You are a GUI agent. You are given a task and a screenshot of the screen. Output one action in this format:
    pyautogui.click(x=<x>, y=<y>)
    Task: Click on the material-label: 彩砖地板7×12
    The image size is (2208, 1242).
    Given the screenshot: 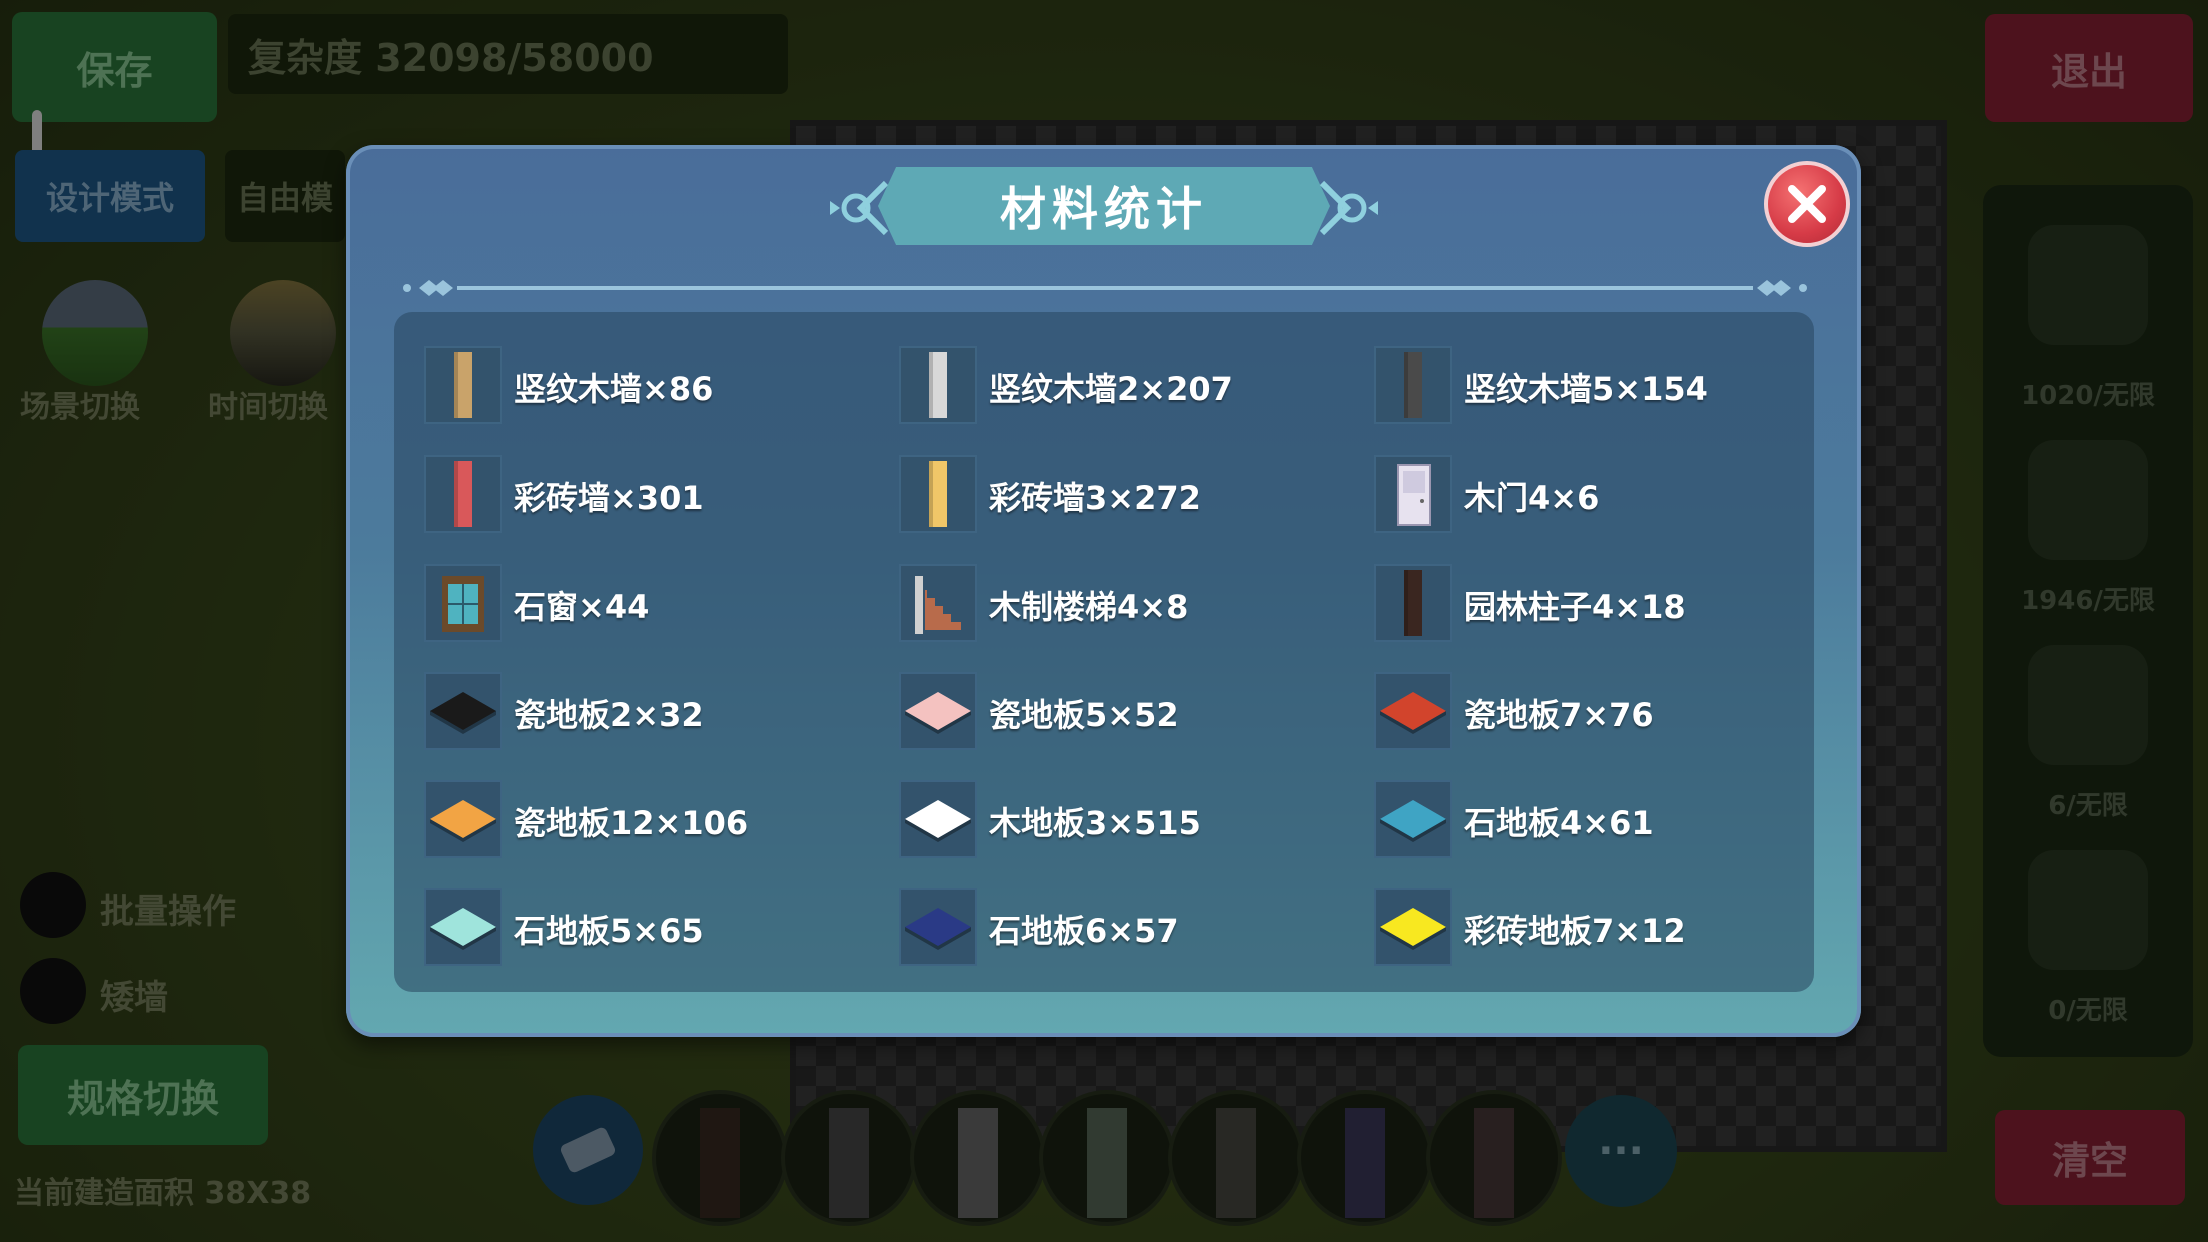 What is the action you would take?
    pyautogui.click(x=1575, y=931)
    